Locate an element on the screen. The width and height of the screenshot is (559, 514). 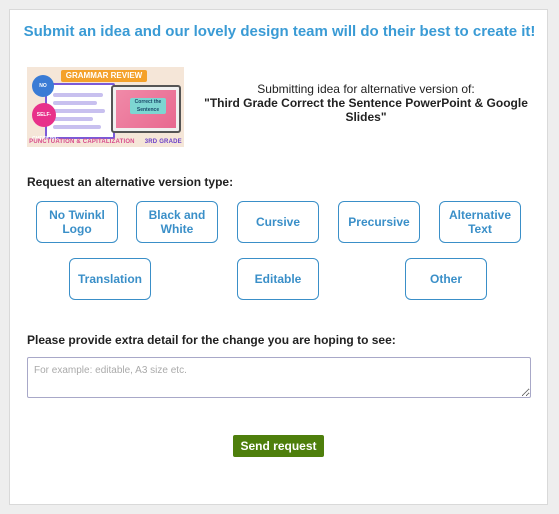
thumbnail-footer: PUNCTUATION & CAPITALIZATION 3RD GRADE is located at coordinates (105, 142).